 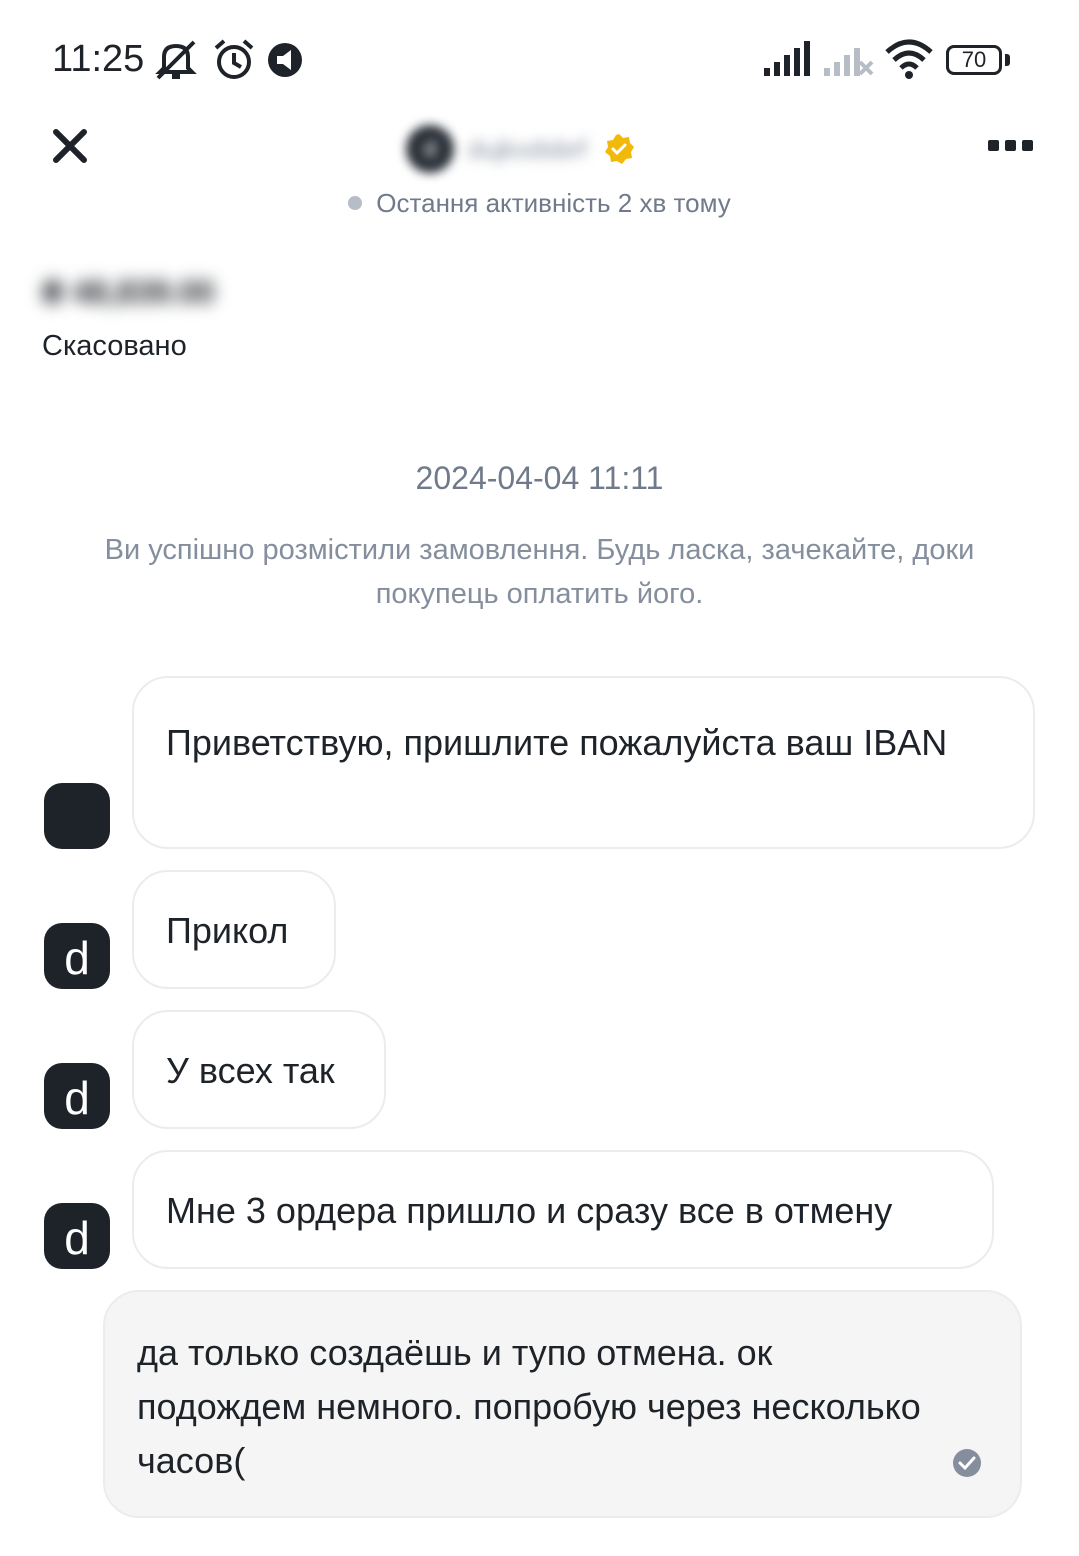 I want to click on last-activity: Остання активність 2 хв тому, so click(x=539, y=203).